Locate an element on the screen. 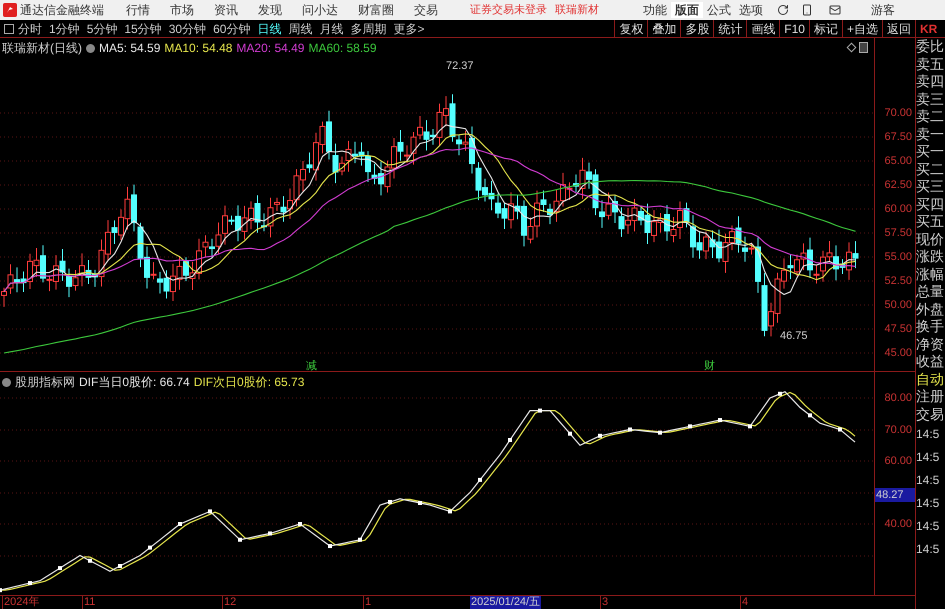 Image resolution: width=945 pixels, height=609 pixels. date-axis-label: 3 is located at coordinates (604, 602).